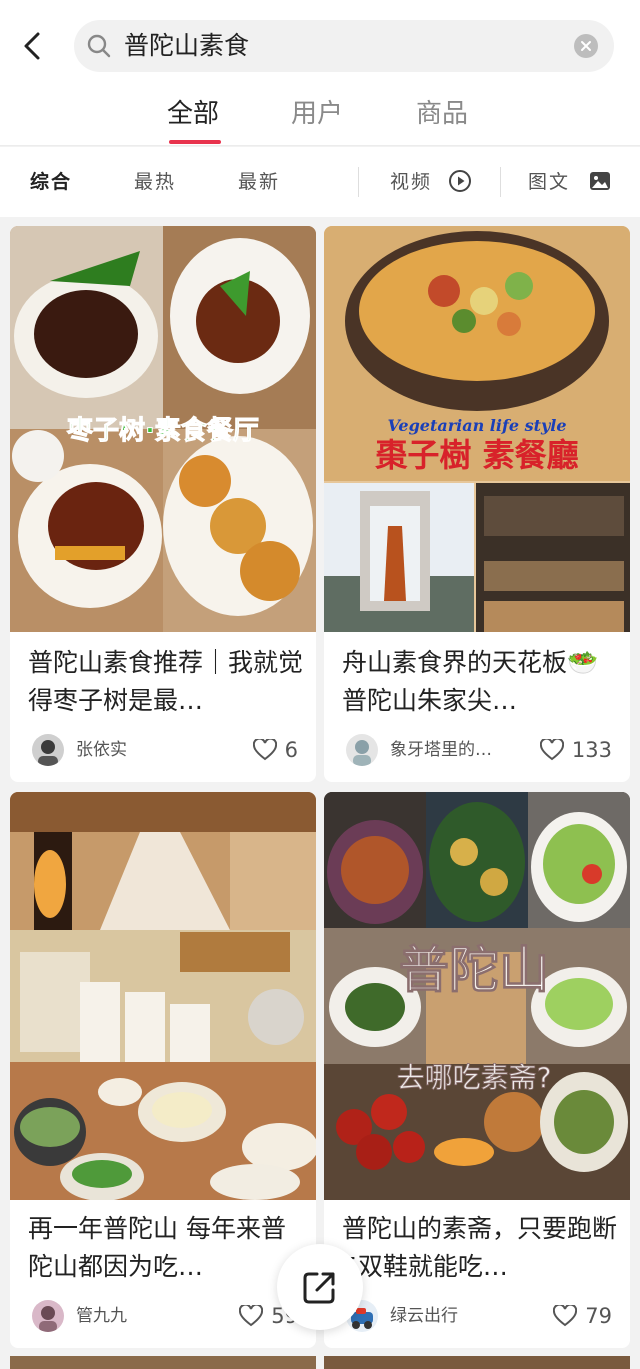  What do you see at coordinates (474, 1077) in the screenshot?
I see `cover-overlay-subtitle: 去哪吃素斋?` at bounding box center [474, 1077].